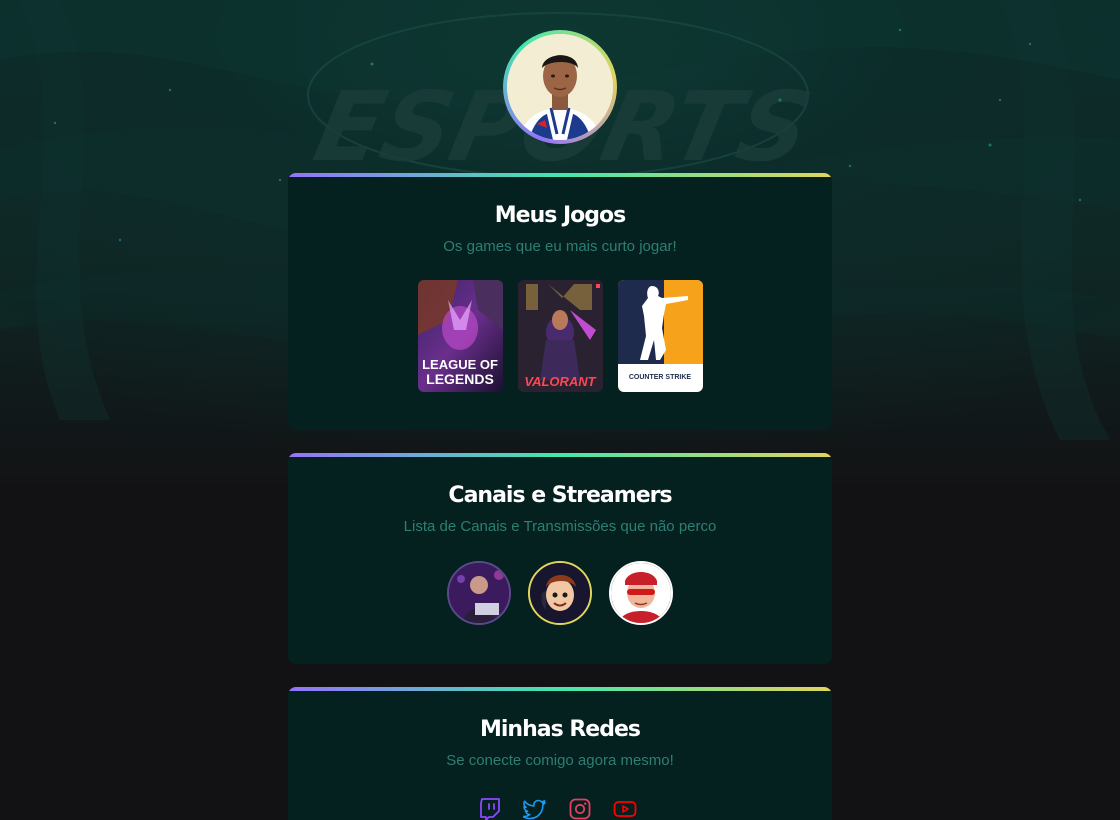 The width and height of the screenshot is (1120, 820). What do you see at coordinates (490, 808) in the screenshot?
I see `twitch-icon` at bounding box center [490, 808].